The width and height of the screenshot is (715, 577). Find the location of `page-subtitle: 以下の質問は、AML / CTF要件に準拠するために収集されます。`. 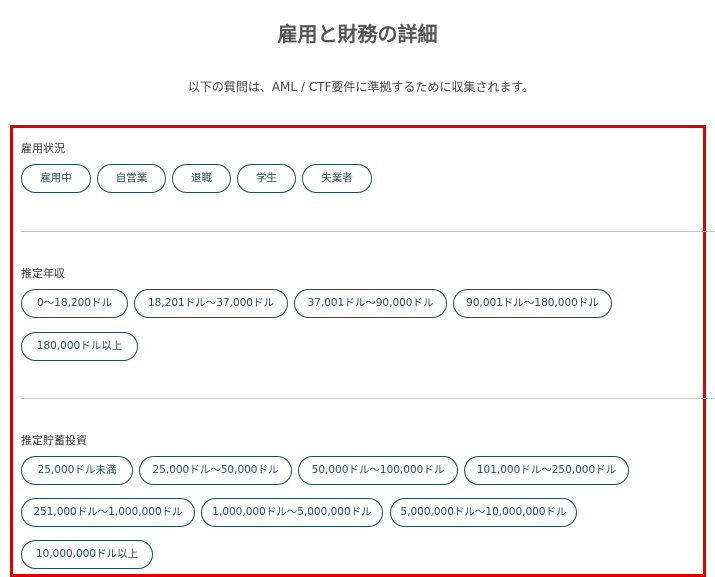

page-subtitle: 以下の質問は、AML / CTF要件に準拠するために収集されます。 is located at coordinates (361, 87).